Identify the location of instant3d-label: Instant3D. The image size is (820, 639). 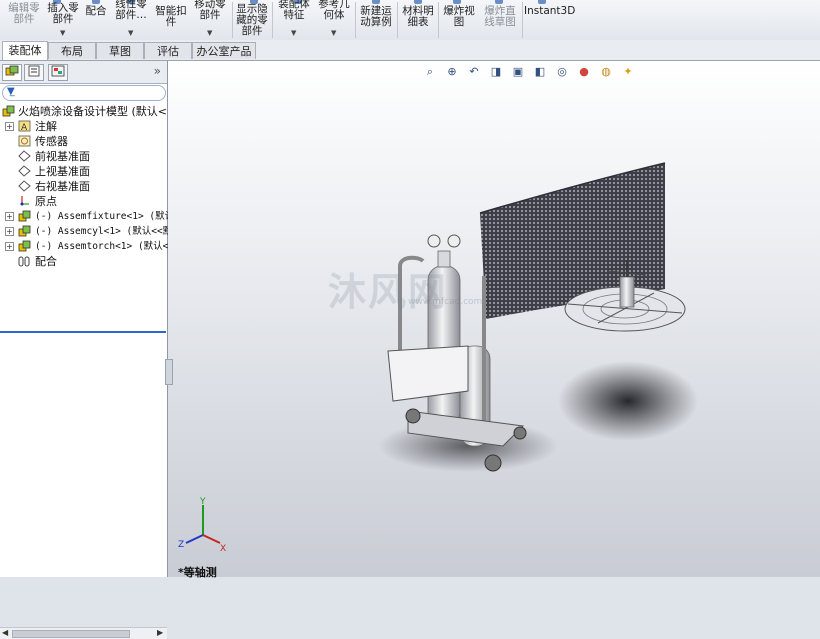
(550, 11).